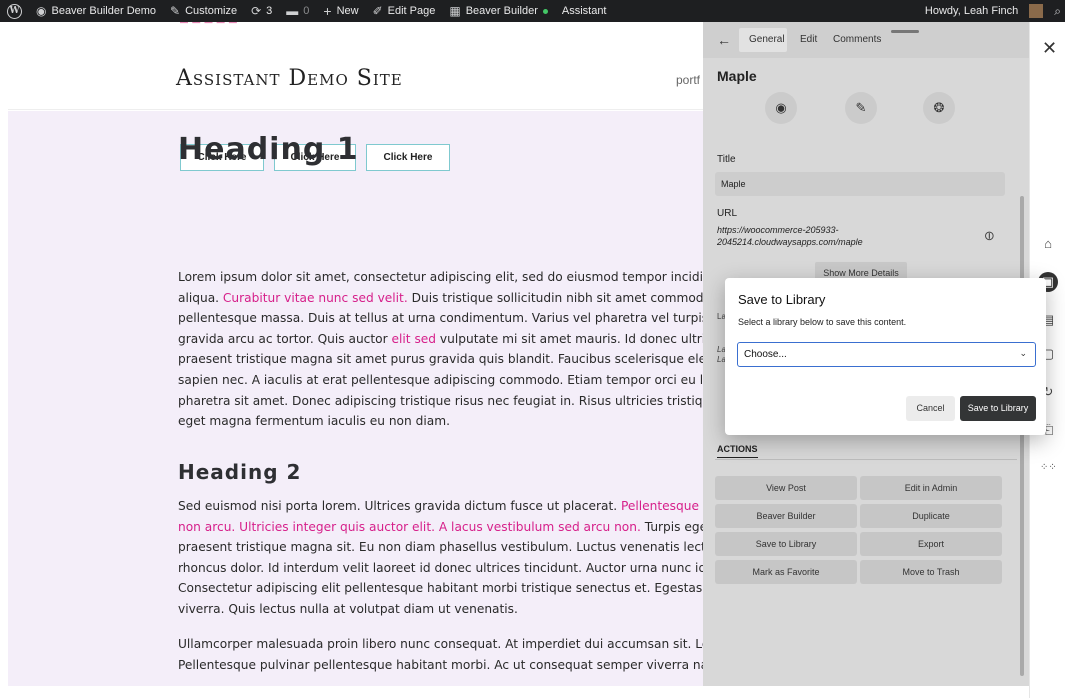 The height and width of the screenshot is (698, 1065). What do you see at coordinates (347, 11) in the screenshot?
I see `new-label: New` at bounding box center [347, 11].